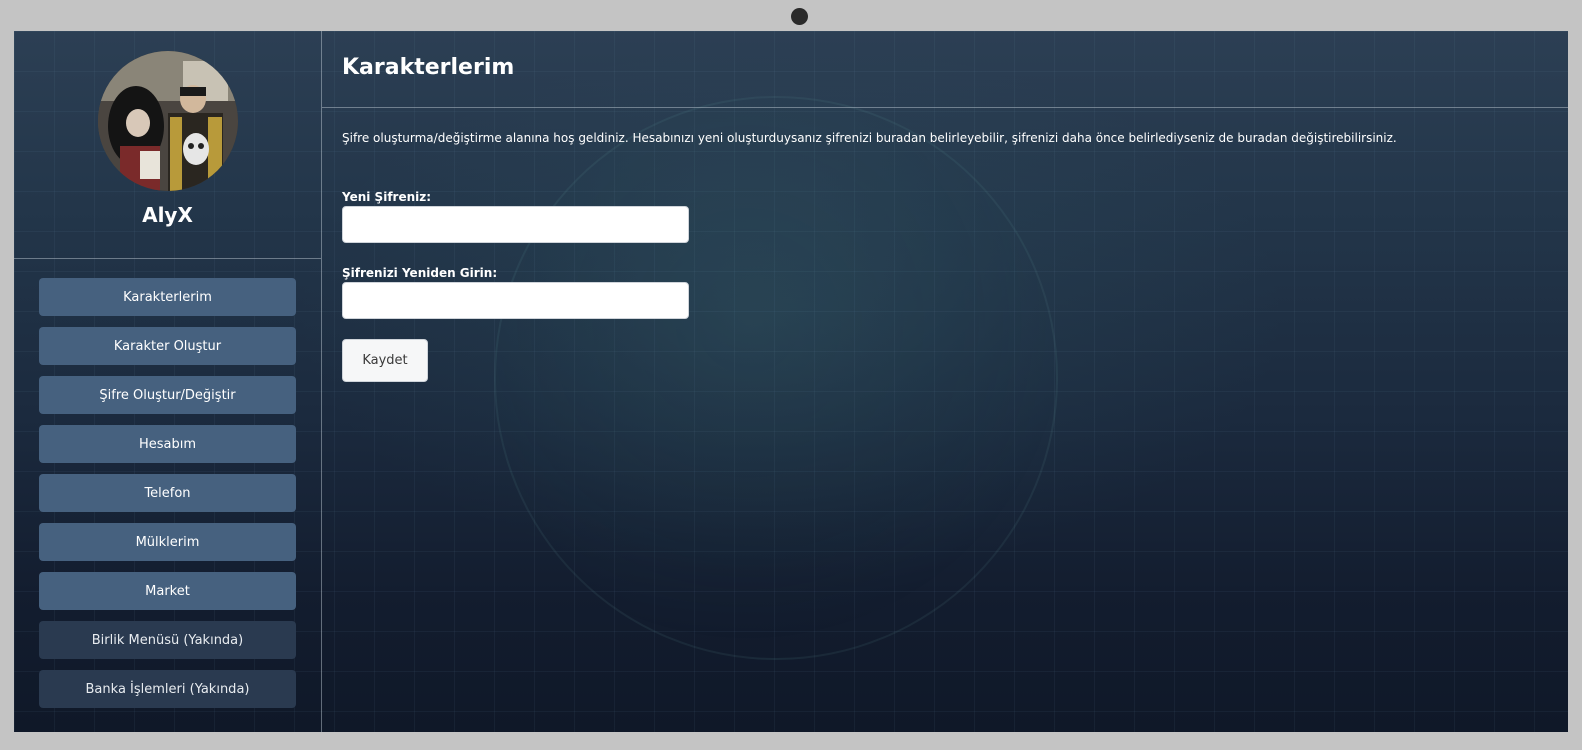 This screenshot has height=750, width=1582. Describe the element at coordinates (515, 224) in the screenshot. I see `new-password-input` at that location.